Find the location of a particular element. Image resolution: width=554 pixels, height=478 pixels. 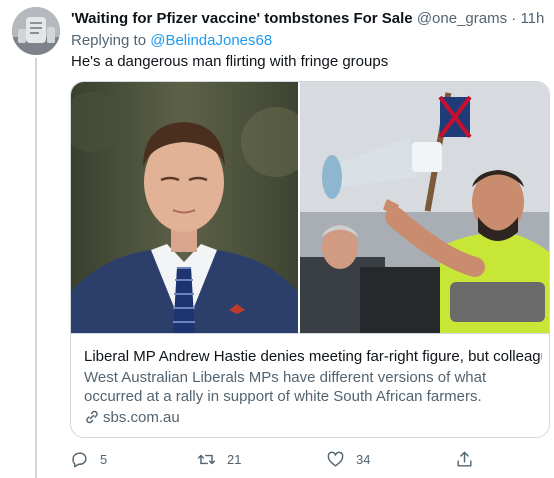

replying-to-label: Replying to is located at coordinates (109, 40).